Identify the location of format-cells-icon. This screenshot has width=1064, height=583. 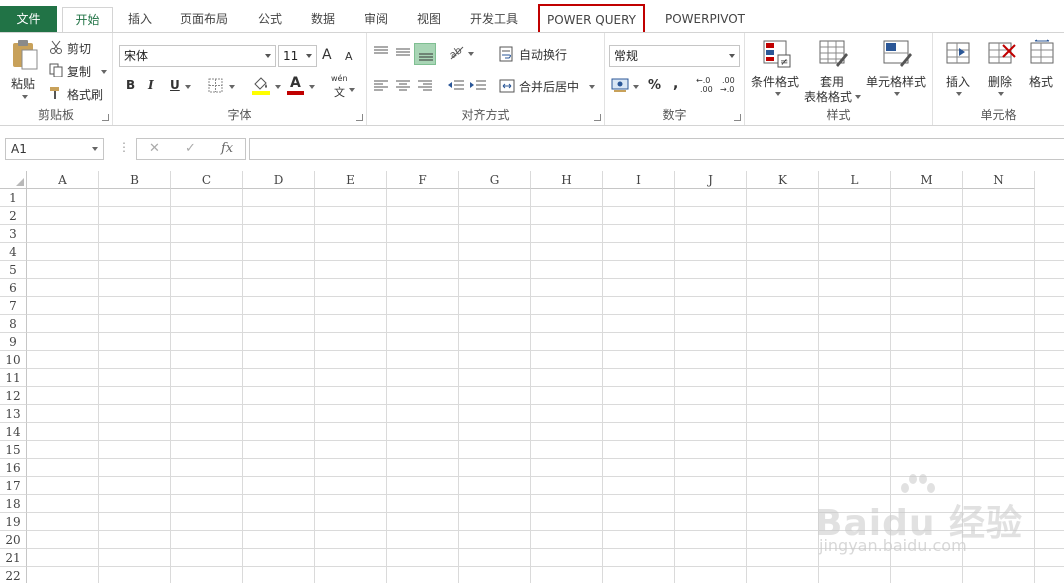
(1042, 51).